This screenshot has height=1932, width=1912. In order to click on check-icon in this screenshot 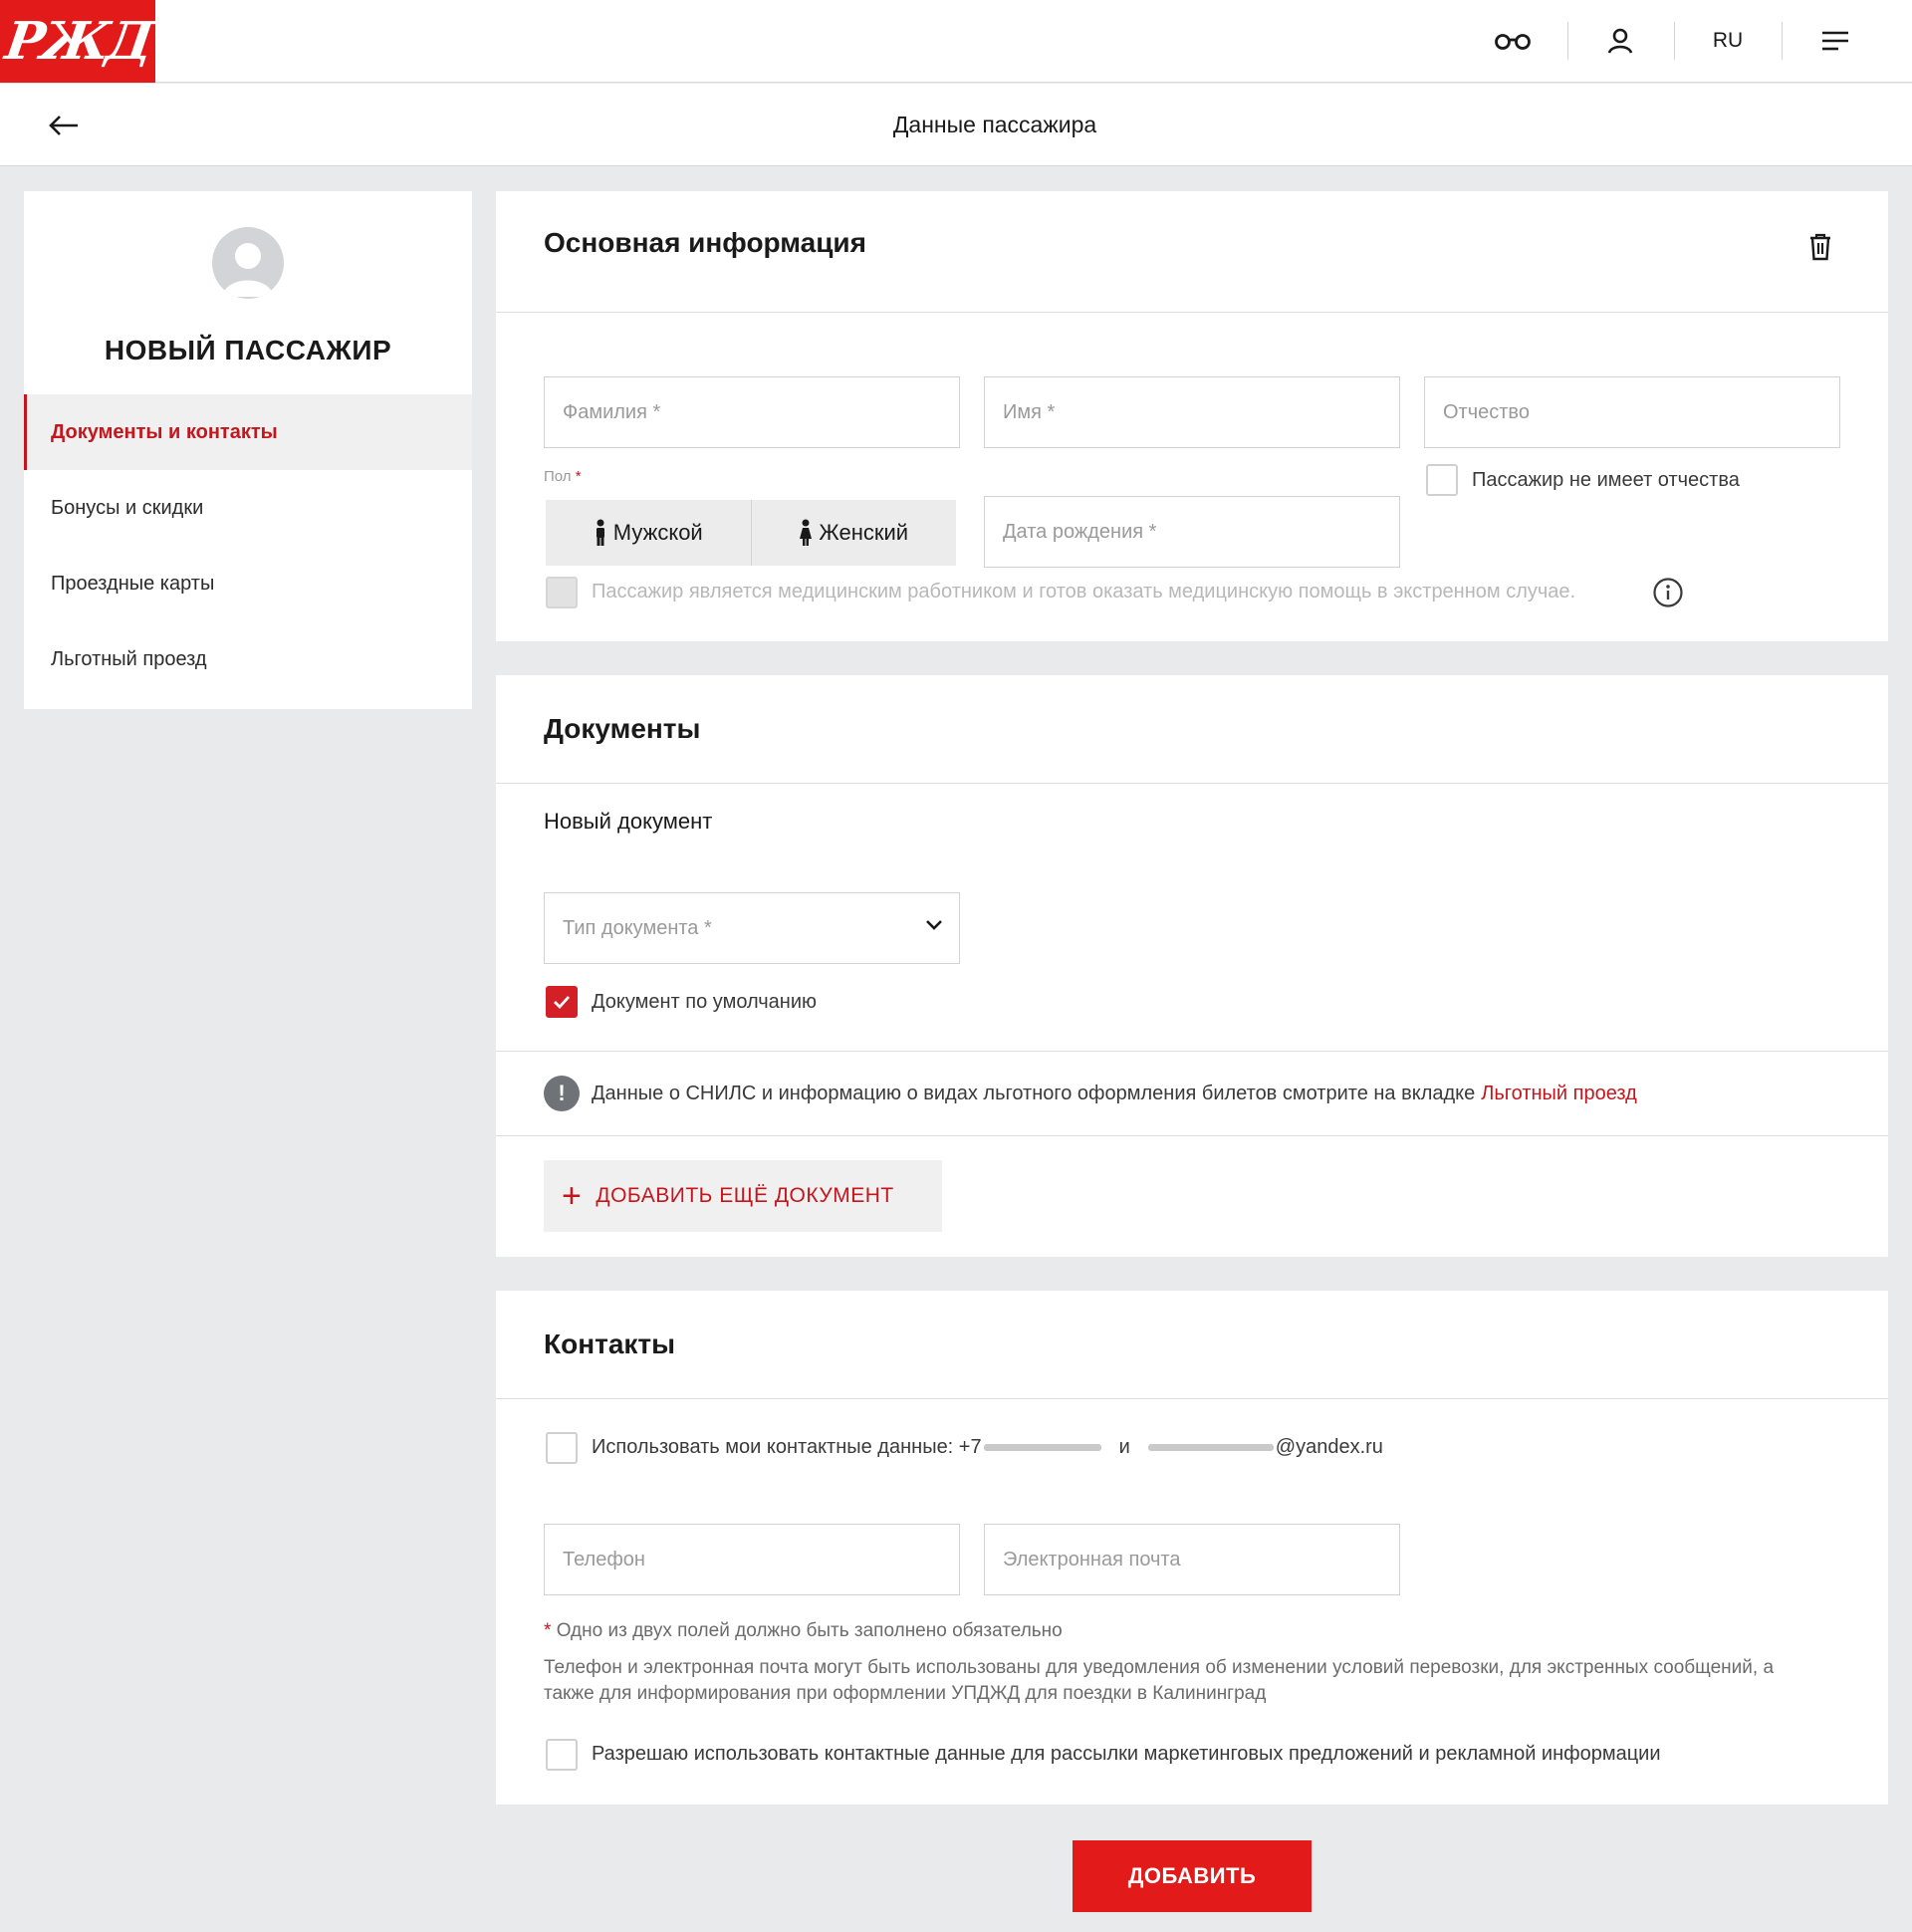, I will do `click(562, 1003)`.